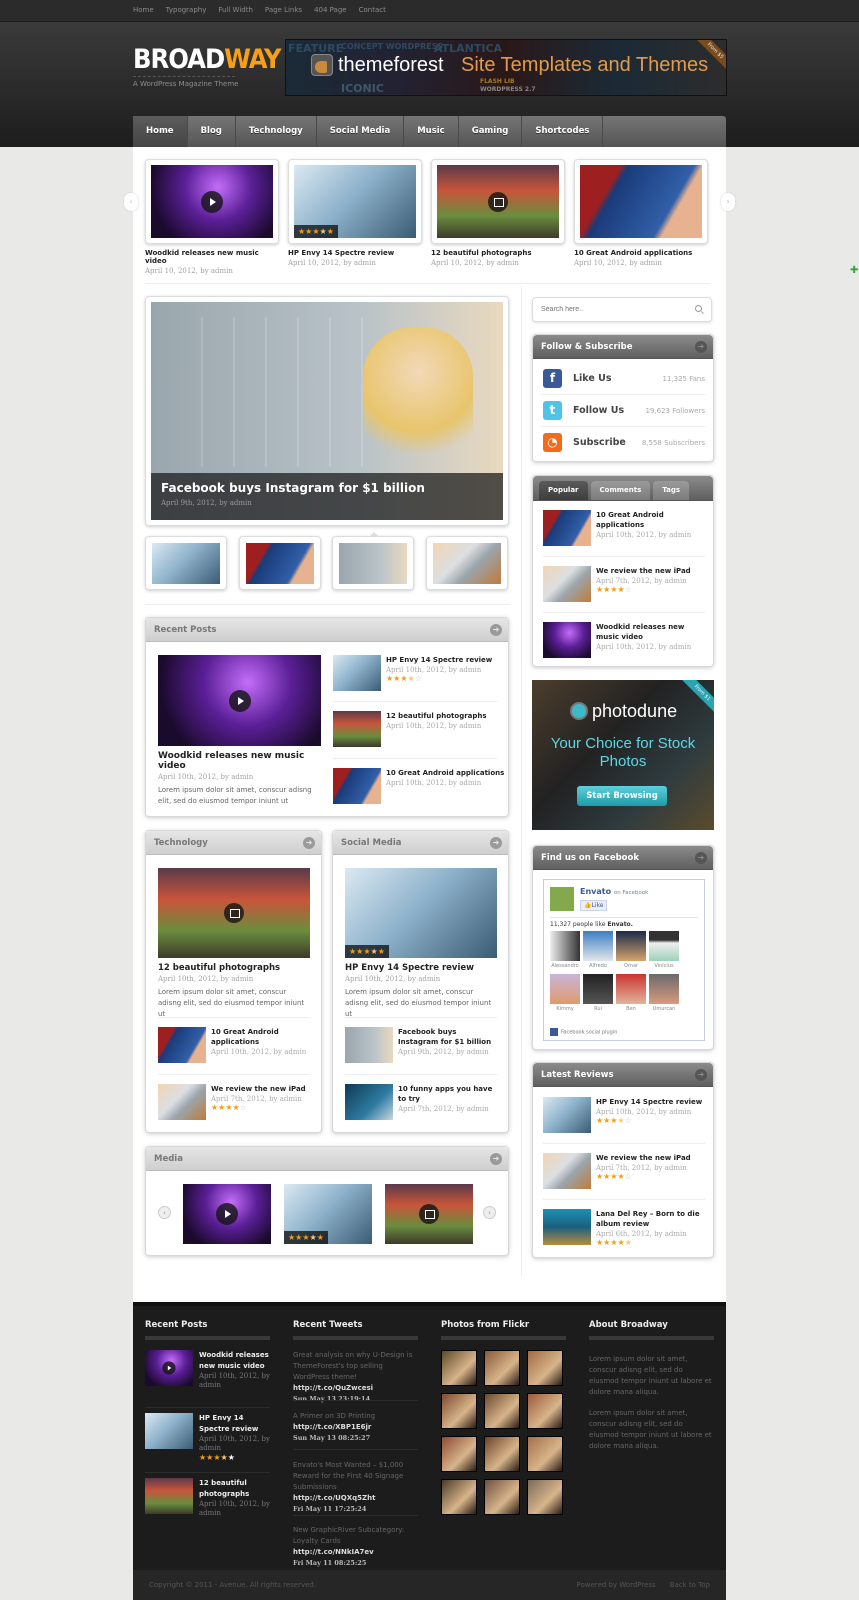 The height and width of the screenshot is (1600, 859). What do you see at coordinates (373, 561) in the screenshot?
I see `featured-thumb-active` at bounding box center [373, 561].